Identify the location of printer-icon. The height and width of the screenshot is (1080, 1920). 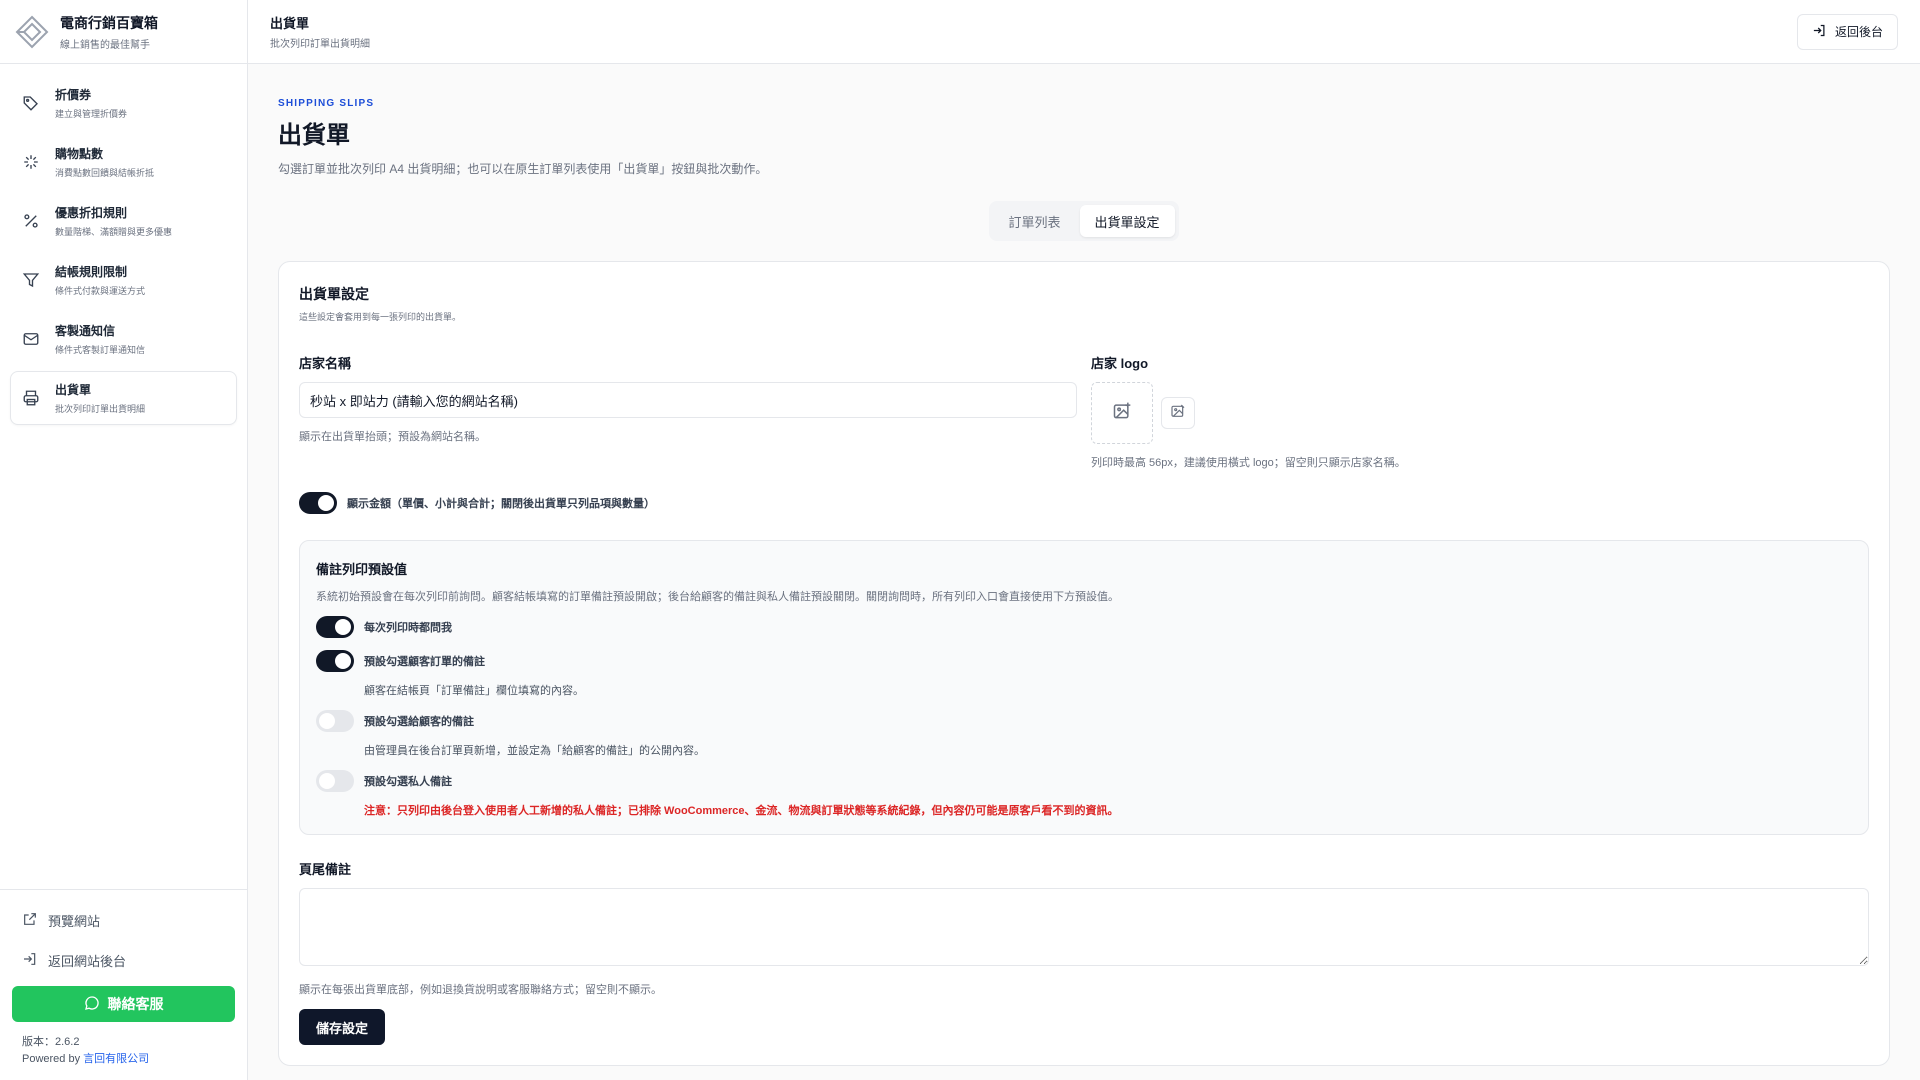
(31, 398).